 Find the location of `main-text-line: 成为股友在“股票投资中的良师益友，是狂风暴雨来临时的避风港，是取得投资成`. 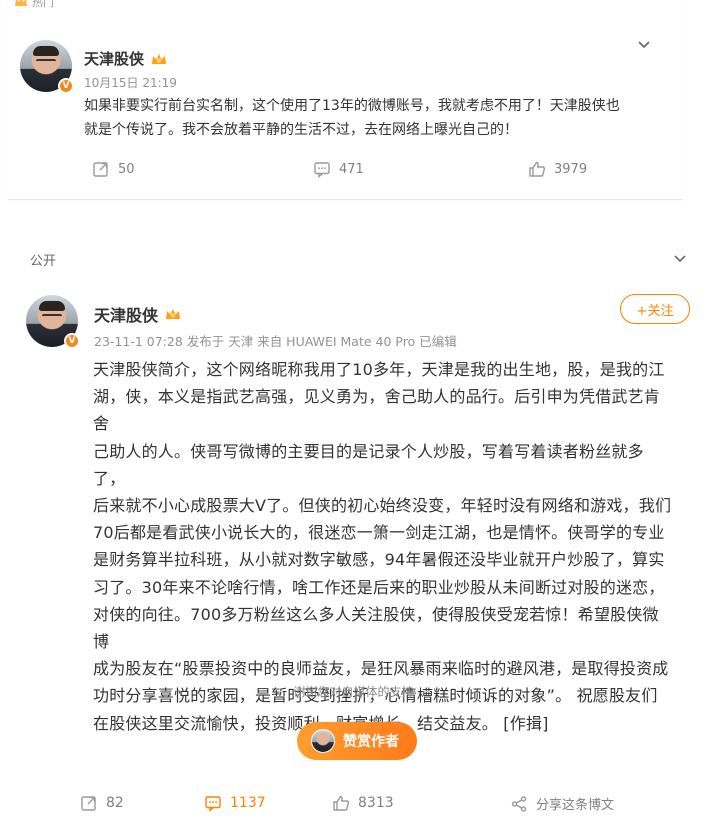

main-text-line: 成为股友在“股票投资中的良师益友，是狂风暴雨来临时的避风港，是取得投资成 is located at coordinates (381, 669).